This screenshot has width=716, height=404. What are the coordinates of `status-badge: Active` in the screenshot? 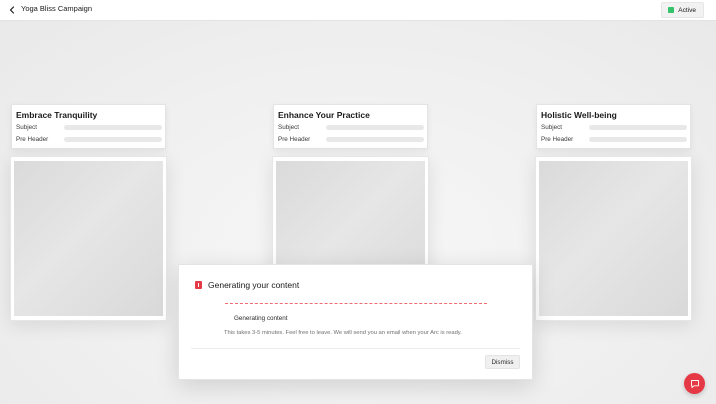 It's located at (682, 10).